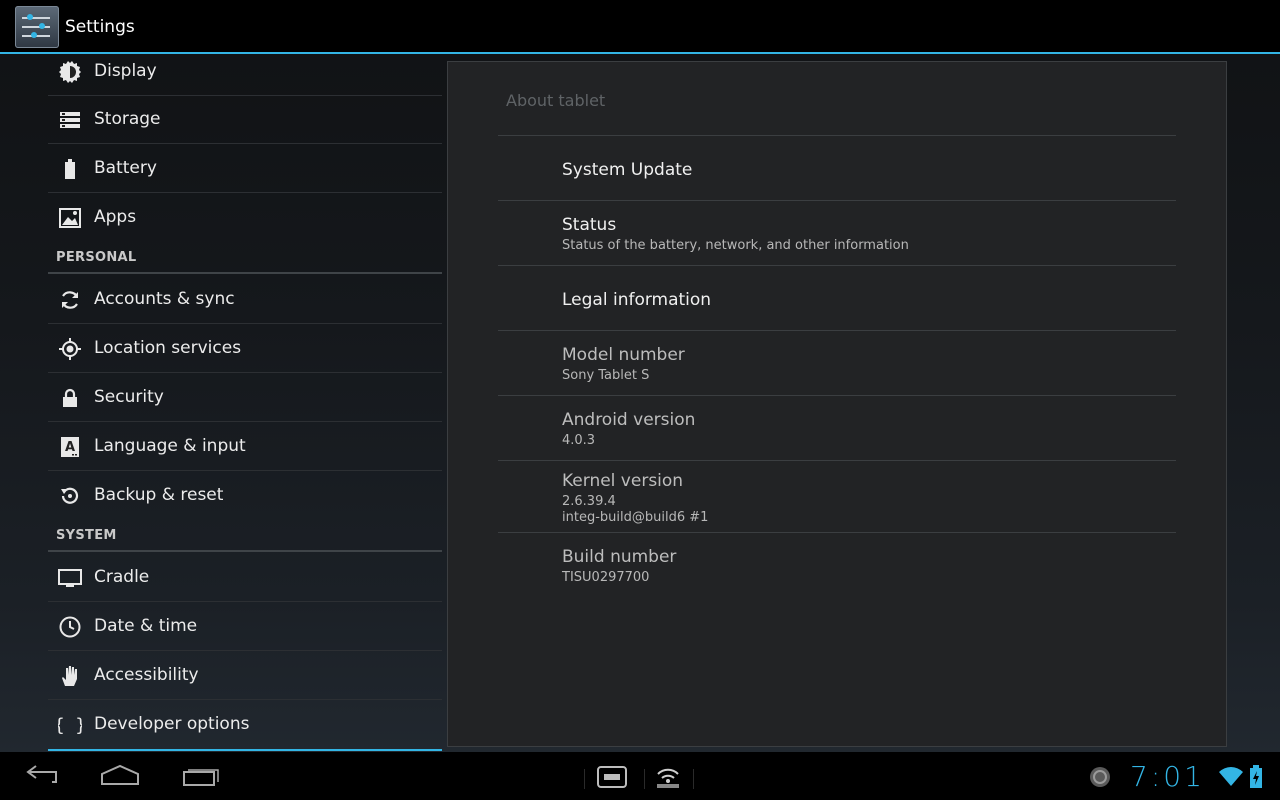  I want to click on apps-icon, so click(70, 218).